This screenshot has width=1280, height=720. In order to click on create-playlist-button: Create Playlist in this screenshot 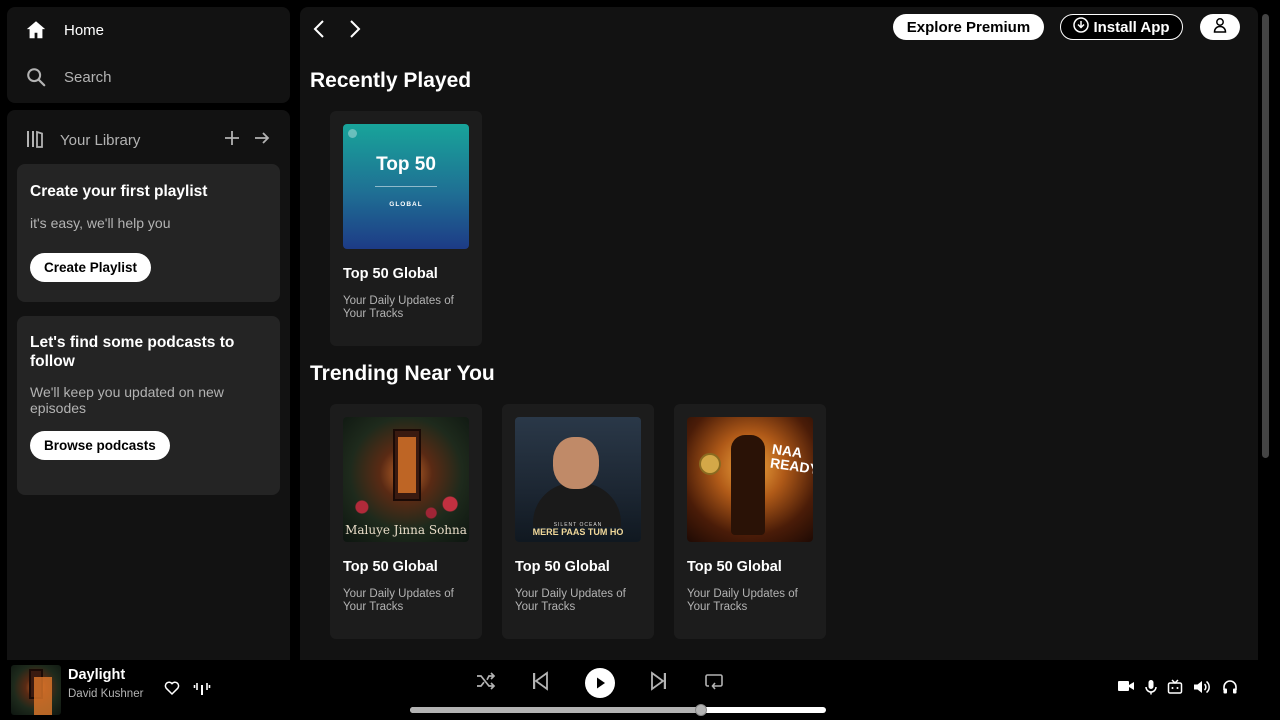, I will do `click(91, 267)`.